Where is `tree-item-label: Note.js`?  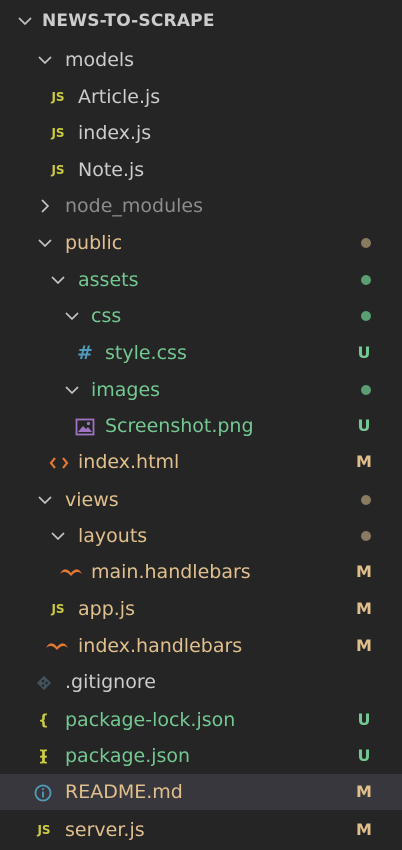
tree-item-label: Note.js is located at coordinates (111, 170).